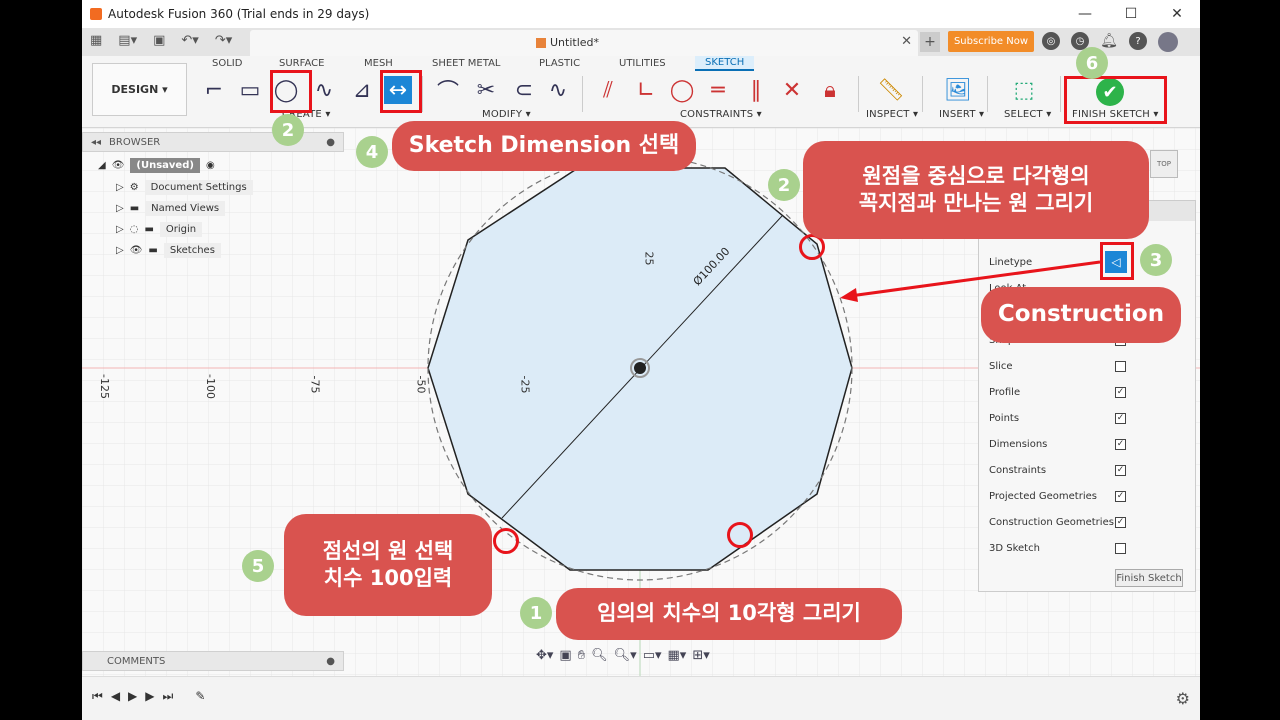 This screenshot has height=720, width=1280. I want to click on file-icon: ▤▾, so click(127, 40).